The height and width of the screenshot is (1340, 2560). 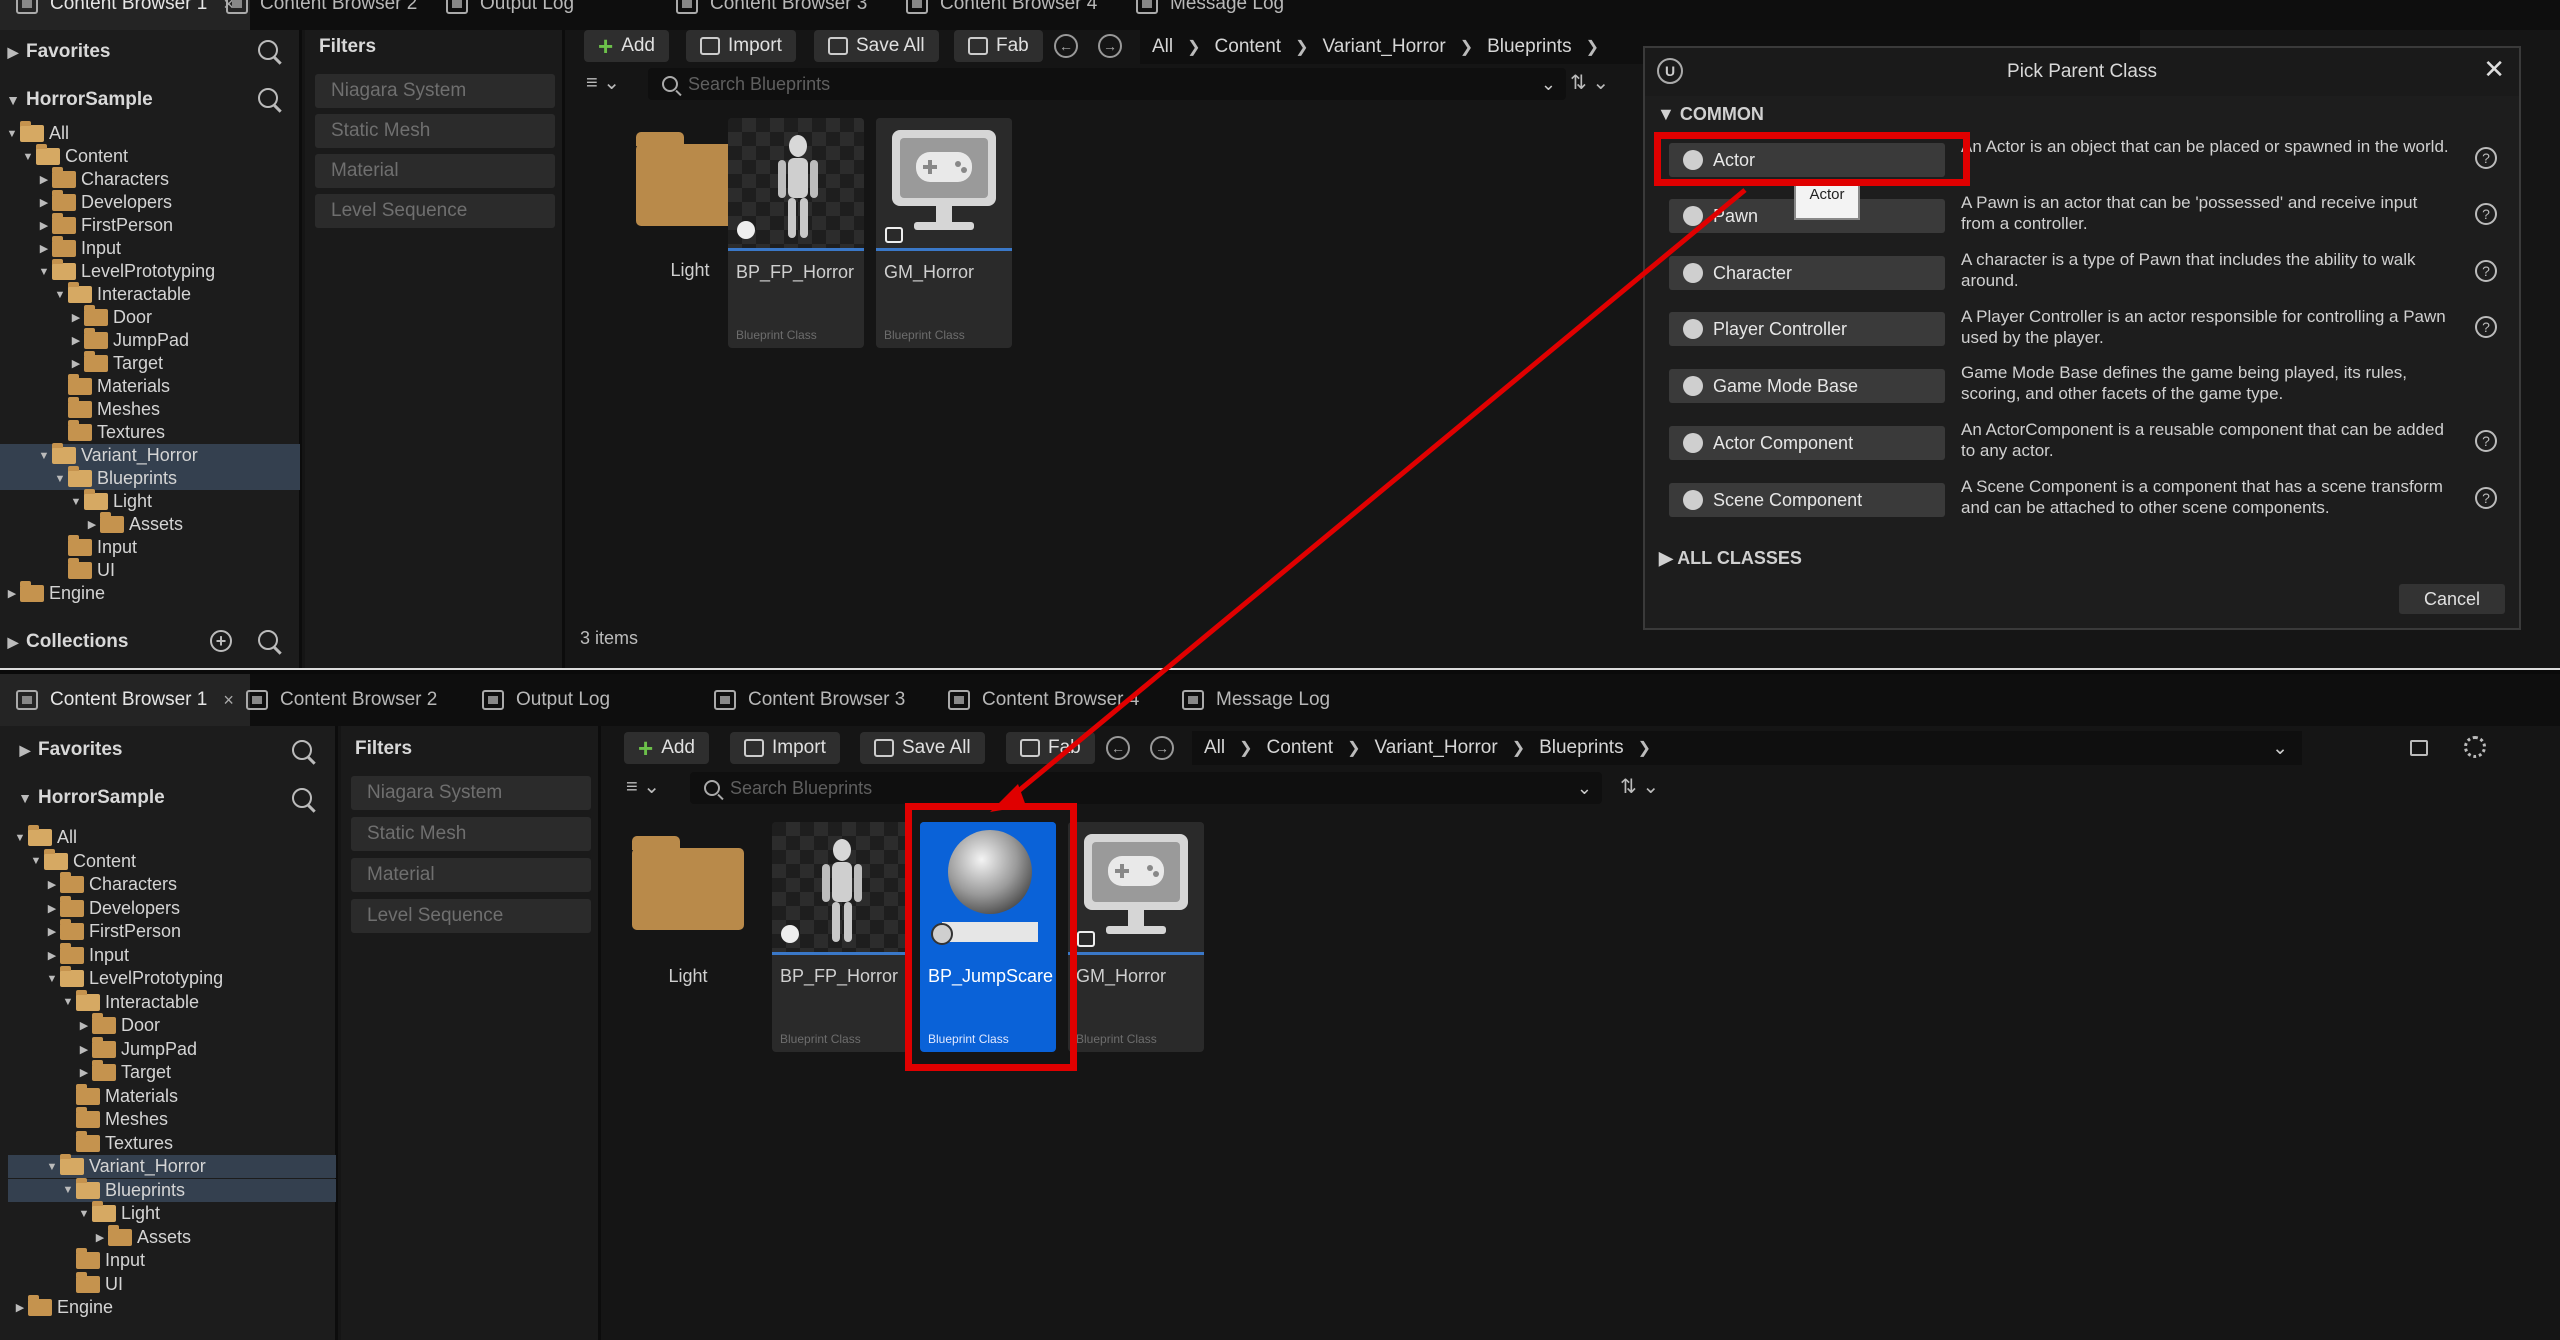 What do you see at coordinates (1043, 700) in the screenshot?
I see `tab-content-browser-4: Content Browser 4` at bounding box center [1043, 700].